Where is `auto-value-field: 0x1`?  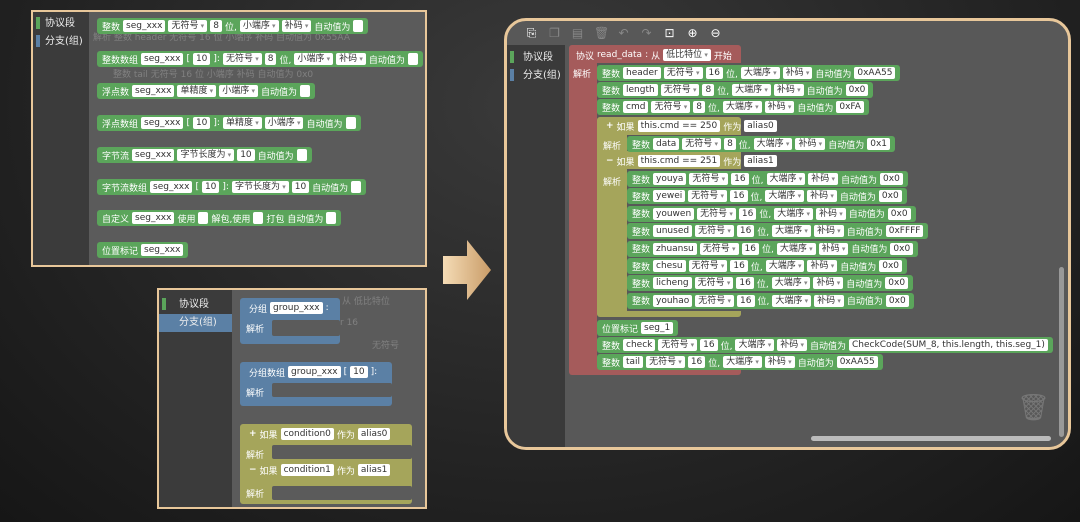 auto-value-field: 0x1 is located at coordinates (878, 144).